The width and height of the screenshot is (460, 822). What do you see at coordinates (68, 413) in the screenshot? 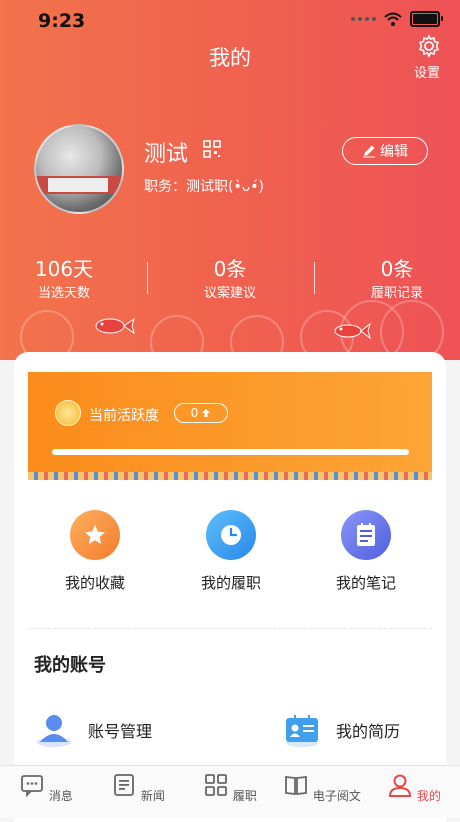
I see `coin-icon` at bounding box center [68, 413].